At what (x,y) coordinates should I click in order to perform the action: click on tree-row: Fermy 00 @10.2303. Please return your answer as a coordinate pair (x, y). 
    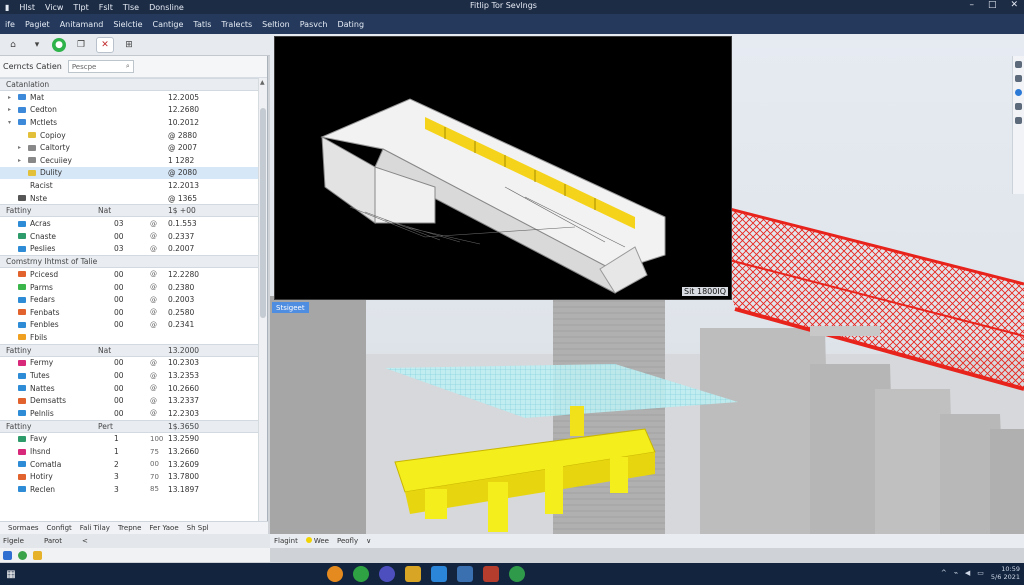
    Looking at the image, I should click on (129, 363).